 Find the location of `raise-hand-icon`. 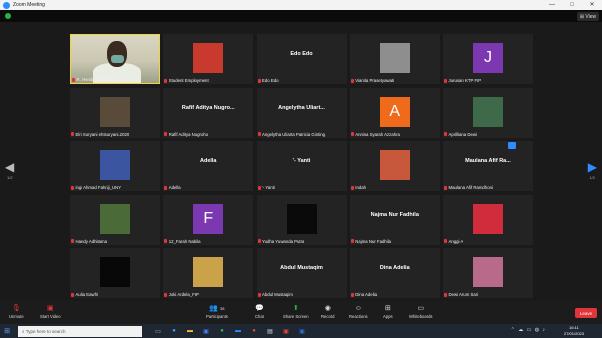

raise-hand-icon is located at coordinates (512, 145).